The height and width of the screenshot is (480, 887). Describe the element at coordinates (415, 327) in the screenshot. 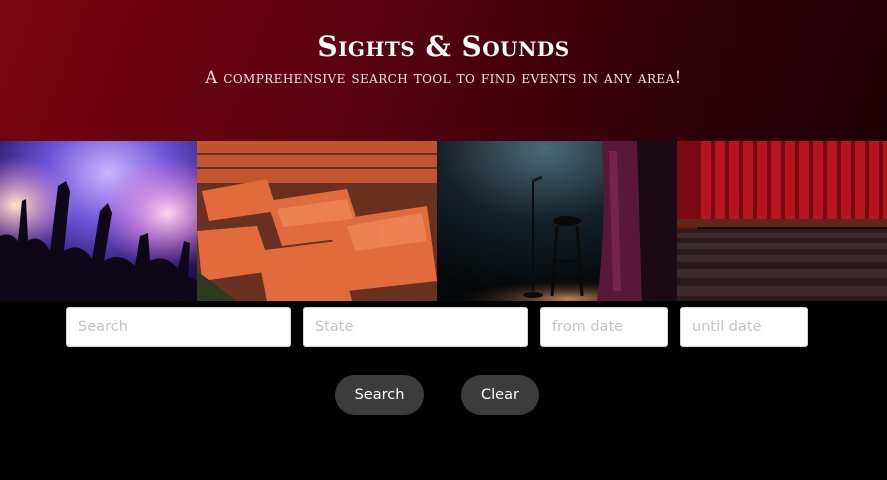

I see `state-input` at that location.